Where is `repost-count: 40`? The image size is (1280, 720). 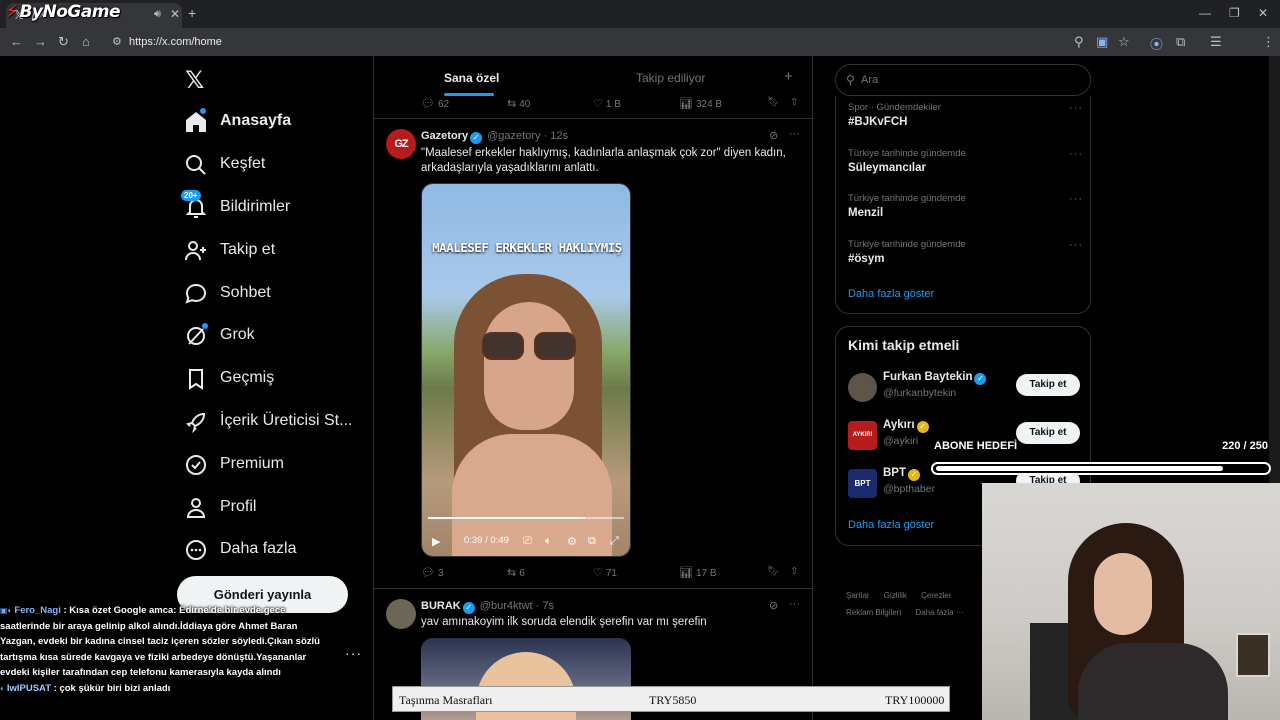 repost-count: 40 is located at coordinates (525, 104).